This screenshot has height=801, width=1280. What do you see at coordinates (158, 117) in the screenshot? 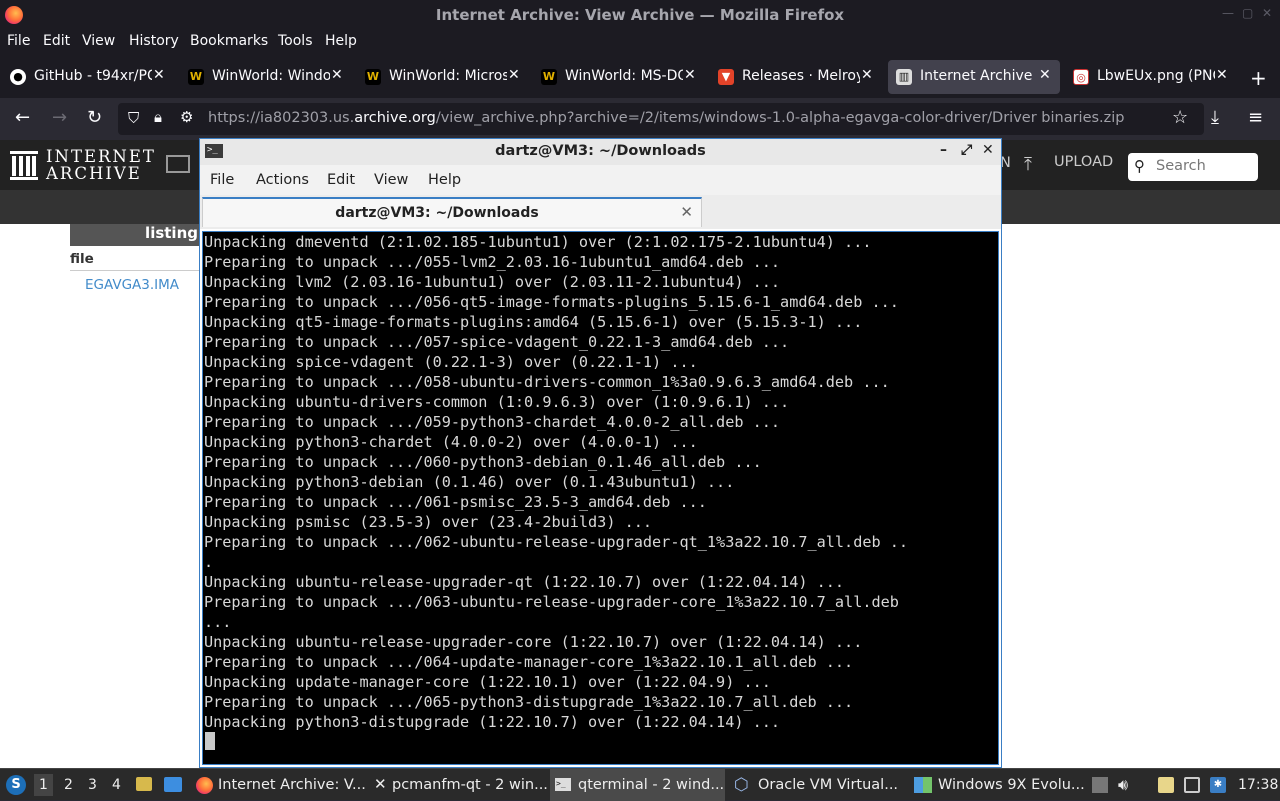
I see `lock-icon: 🔒︎` at bounding box center [158, 117].